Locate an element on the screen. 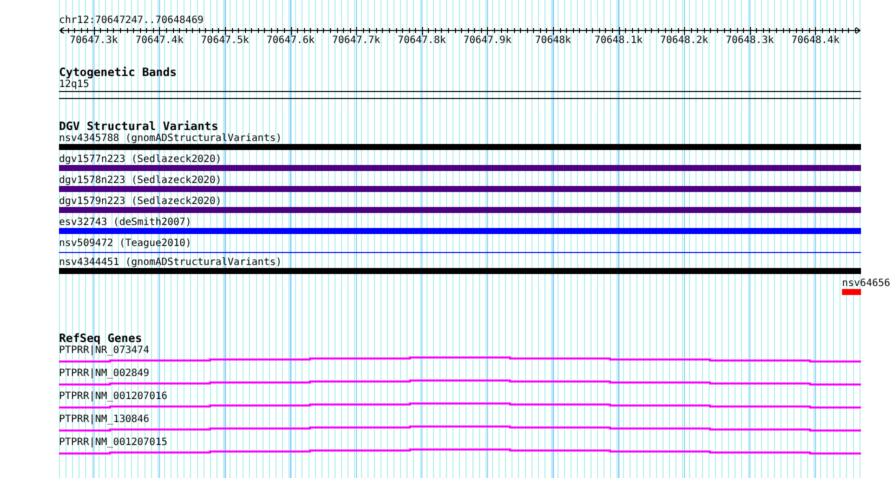 The width and height of the screenshot is (890, 478). track-title: DGV Structural Variants is located at coordinates (139, 126).